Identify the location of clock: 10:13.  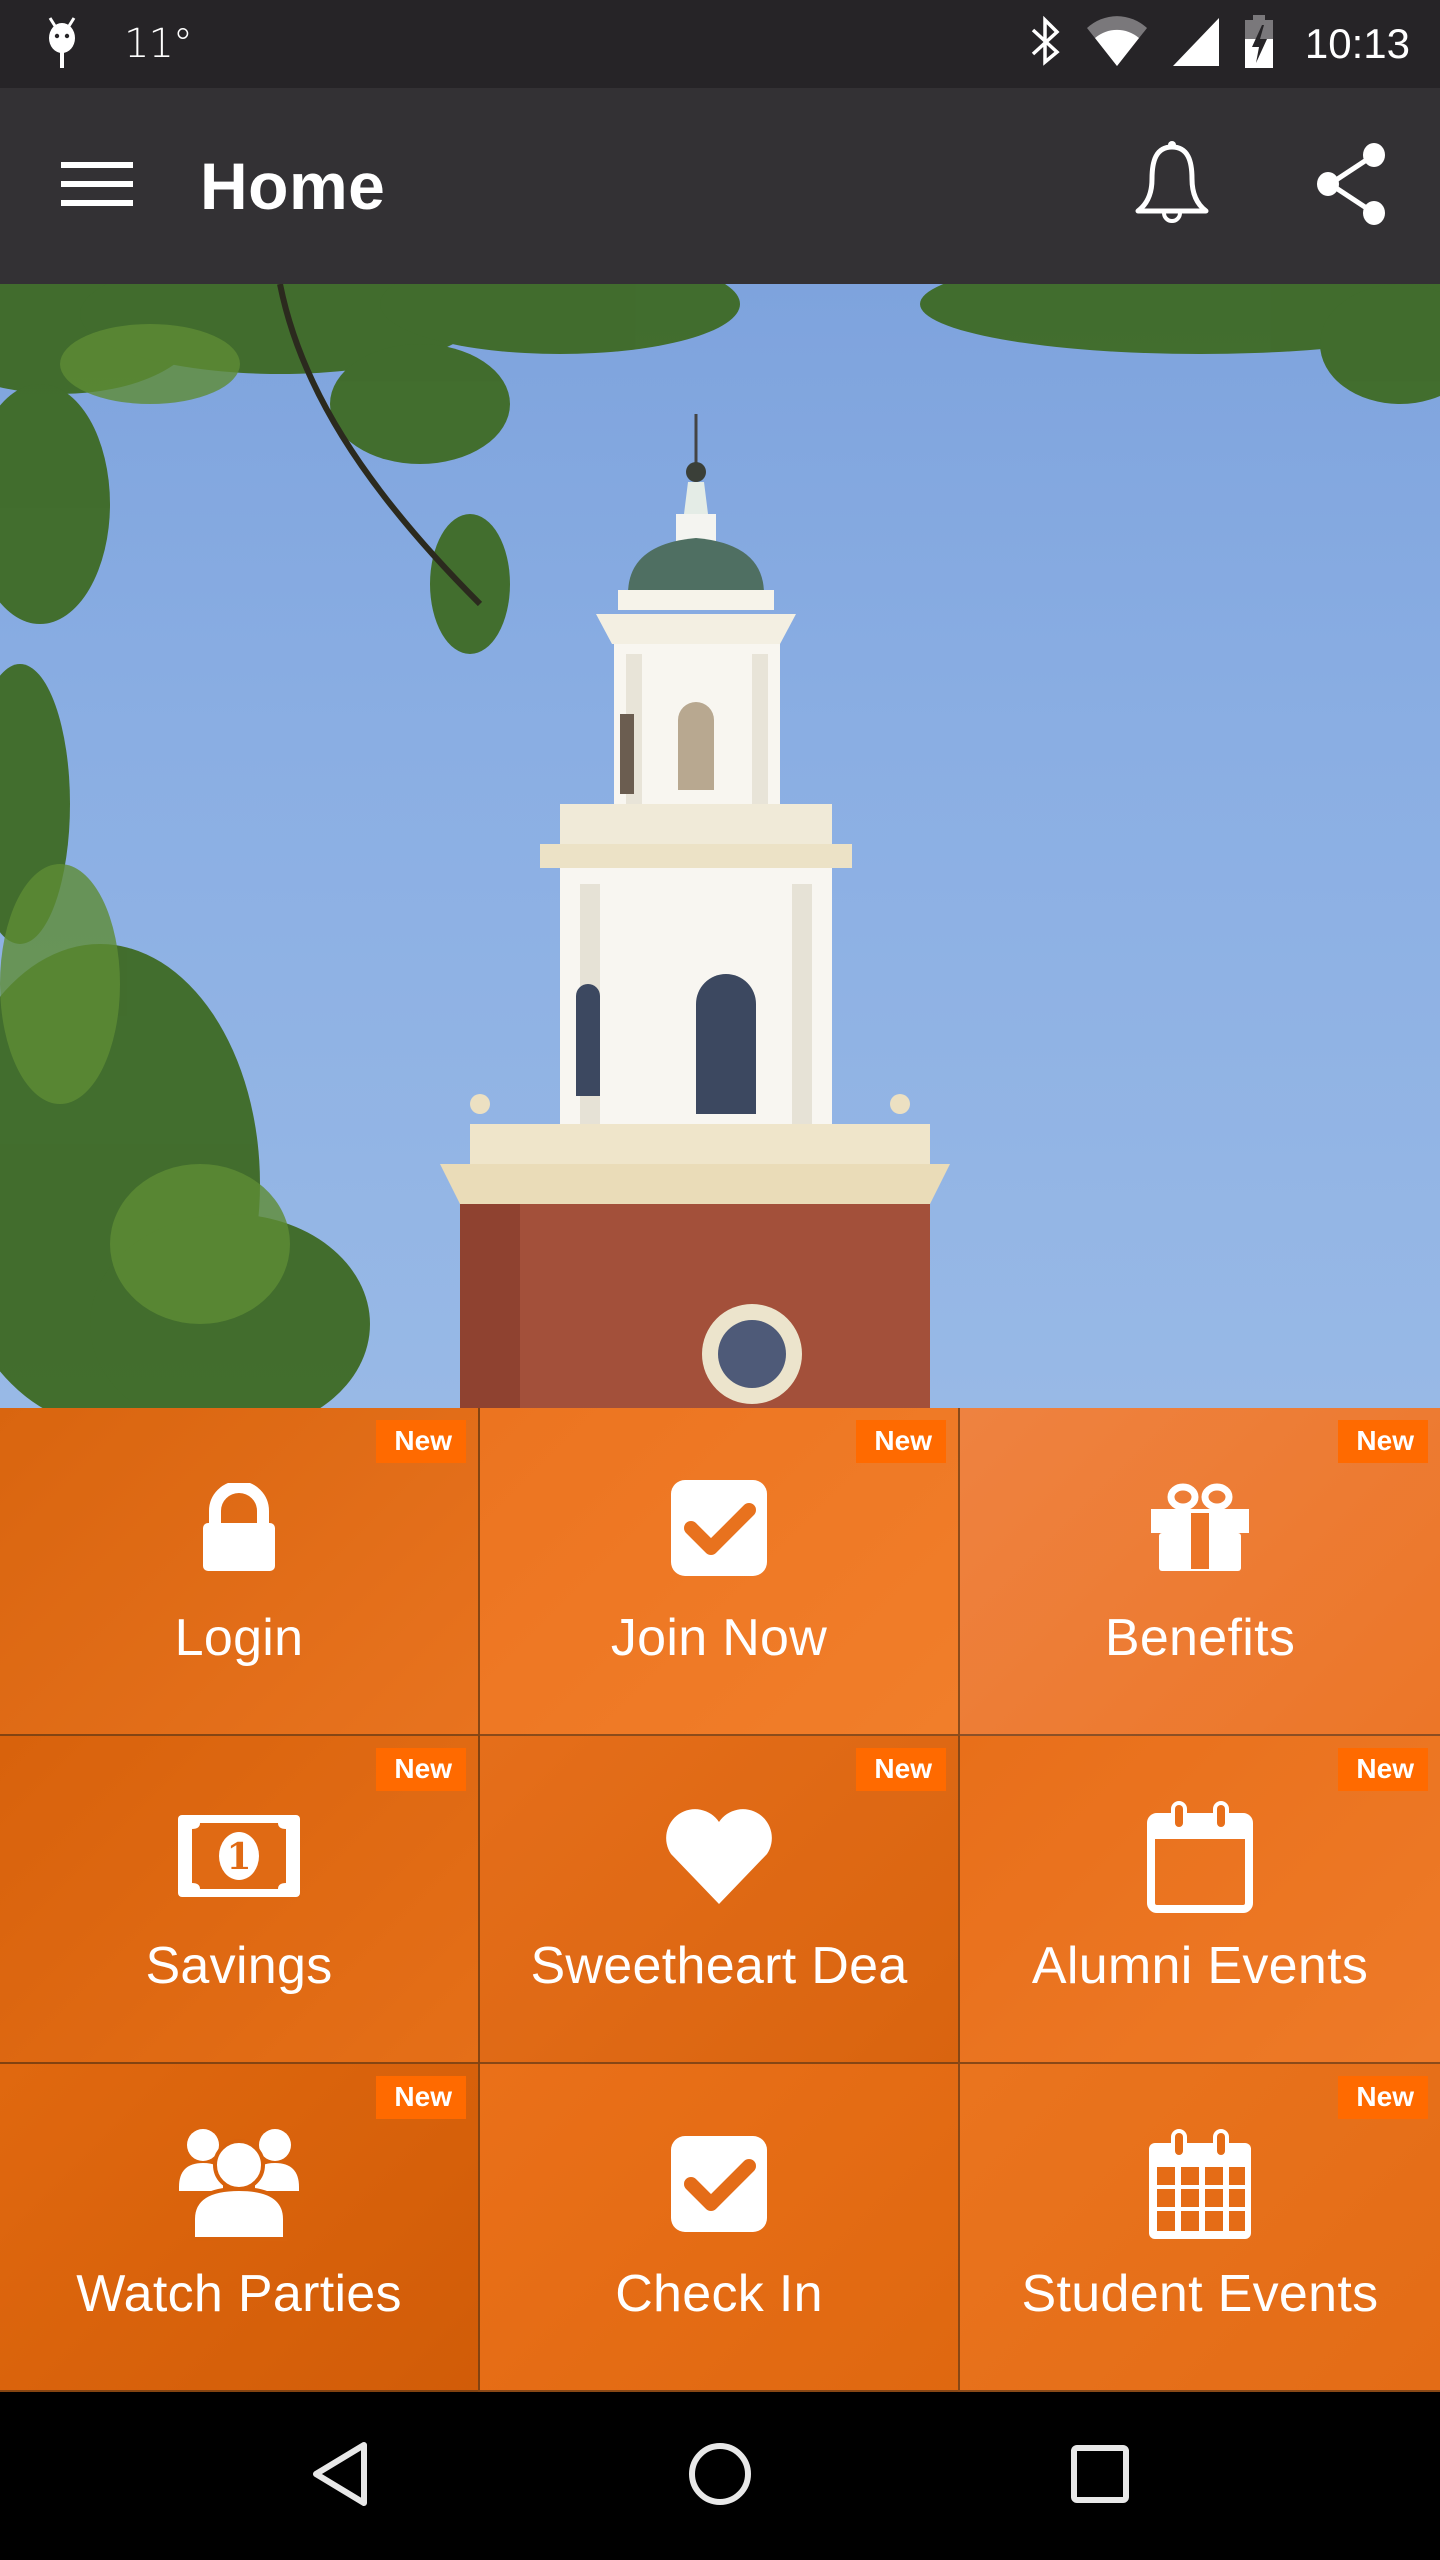
(1357, 43).